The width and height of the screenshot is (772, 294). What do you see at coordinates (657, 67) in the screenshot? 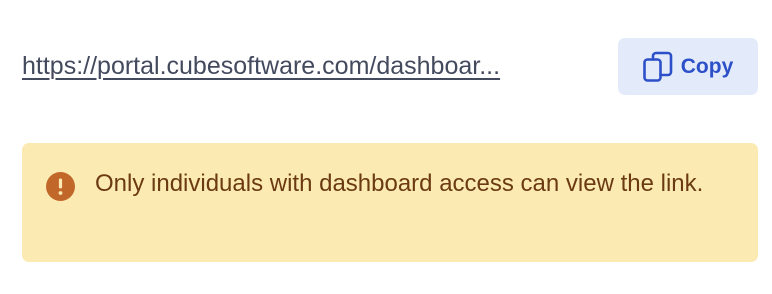
I see `copy-icon` at bounding box center [657, 67].